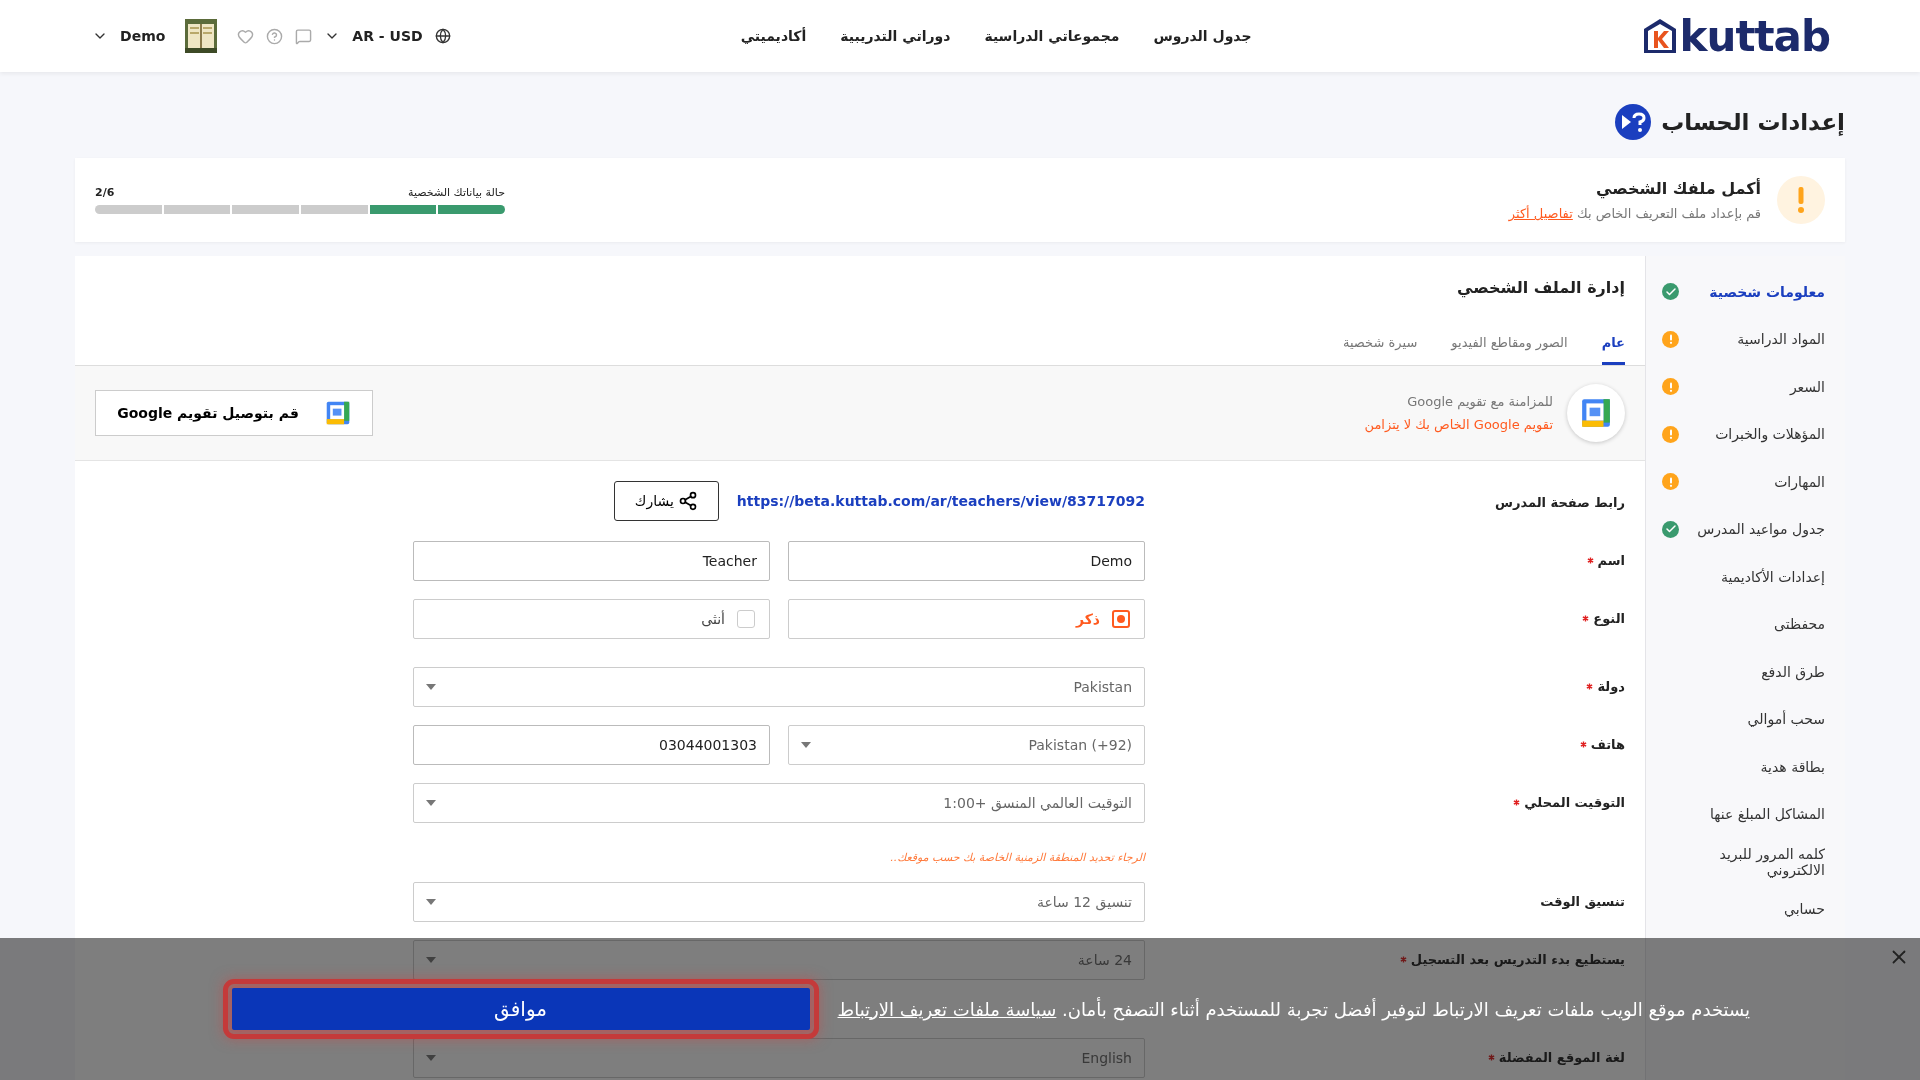 This screenshot has height=1080, width=1920. What do you see at coordinates (1634, 213) in the screenshot?
I see `card-subtitle: قم بإعداد ملف التعريف الخاص بك تفاصيل أكثر` at bounding box center [1634, 213].